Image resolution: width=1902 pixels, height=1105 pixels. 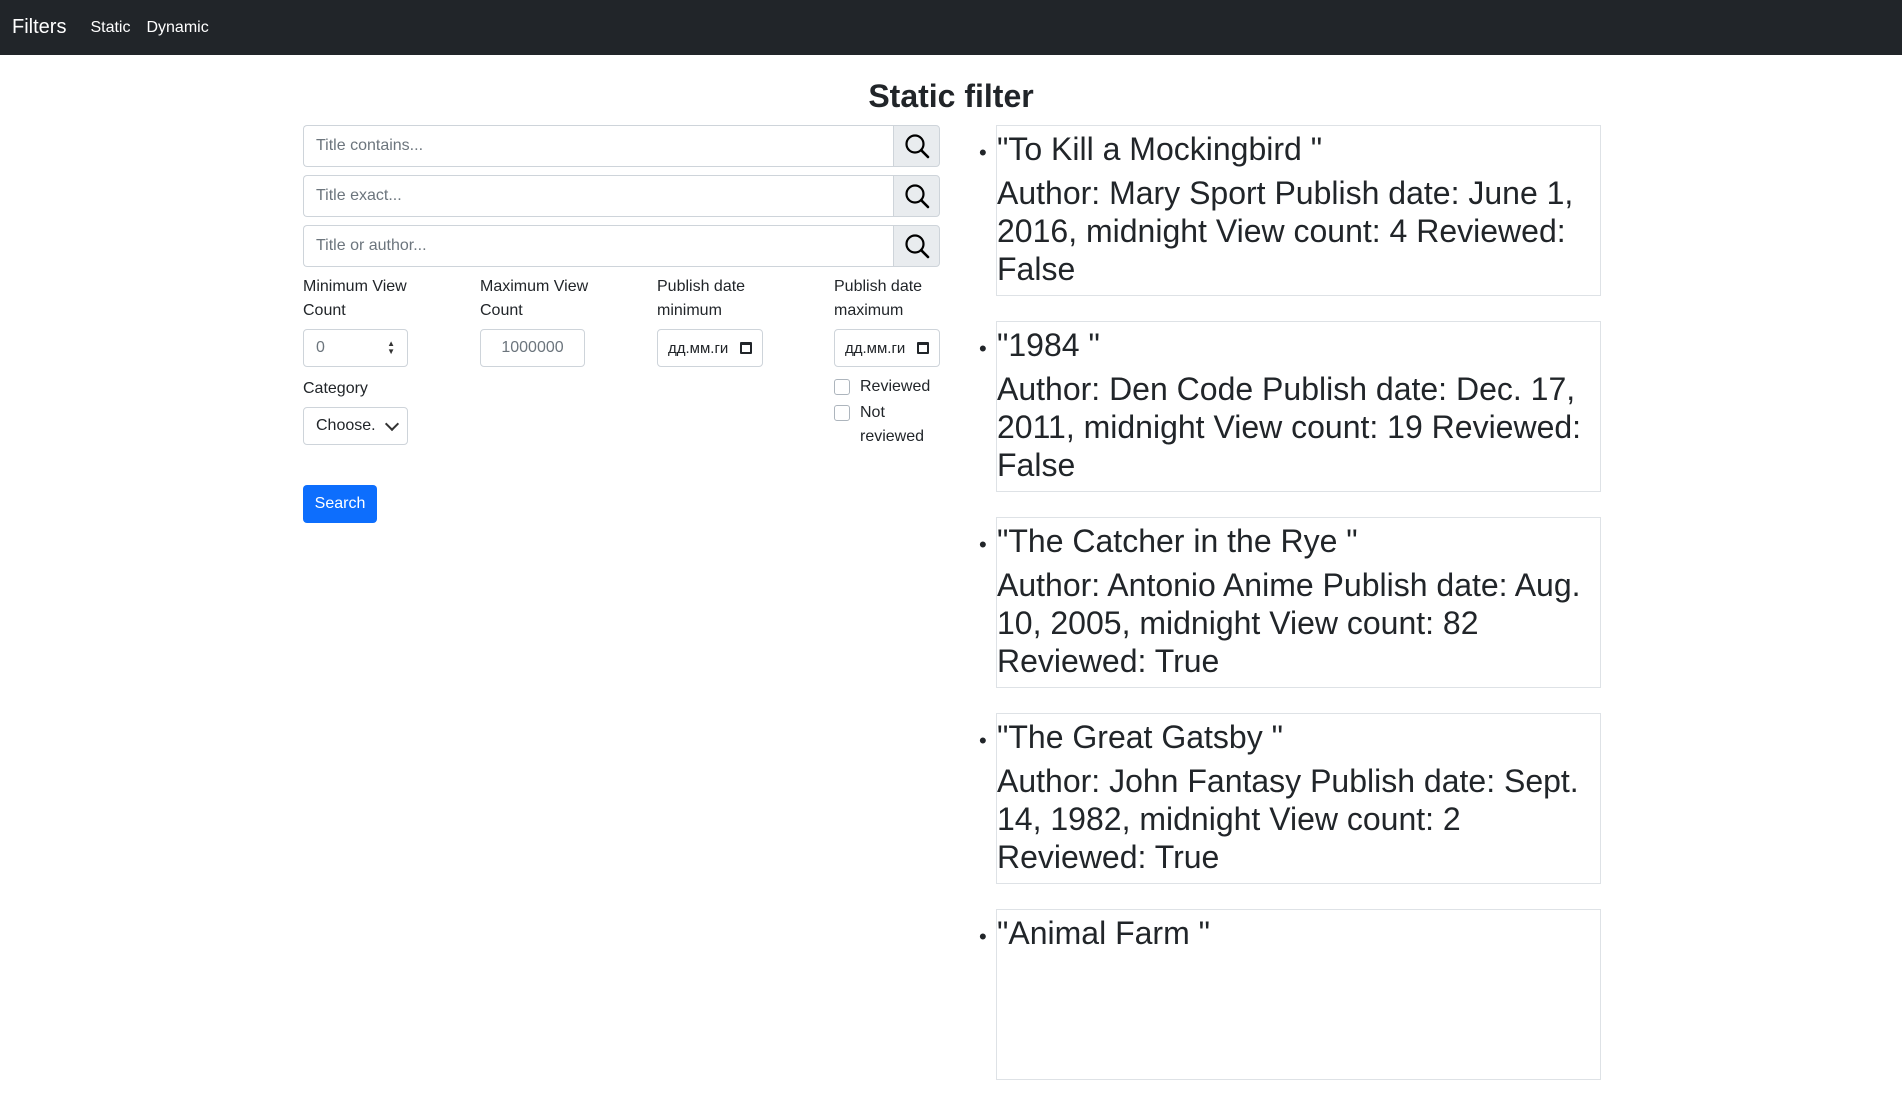 What do you see at coordinates (320, 347) in the screenshot?
I see `min-view-value: 0` at bounding box center [320, 347].